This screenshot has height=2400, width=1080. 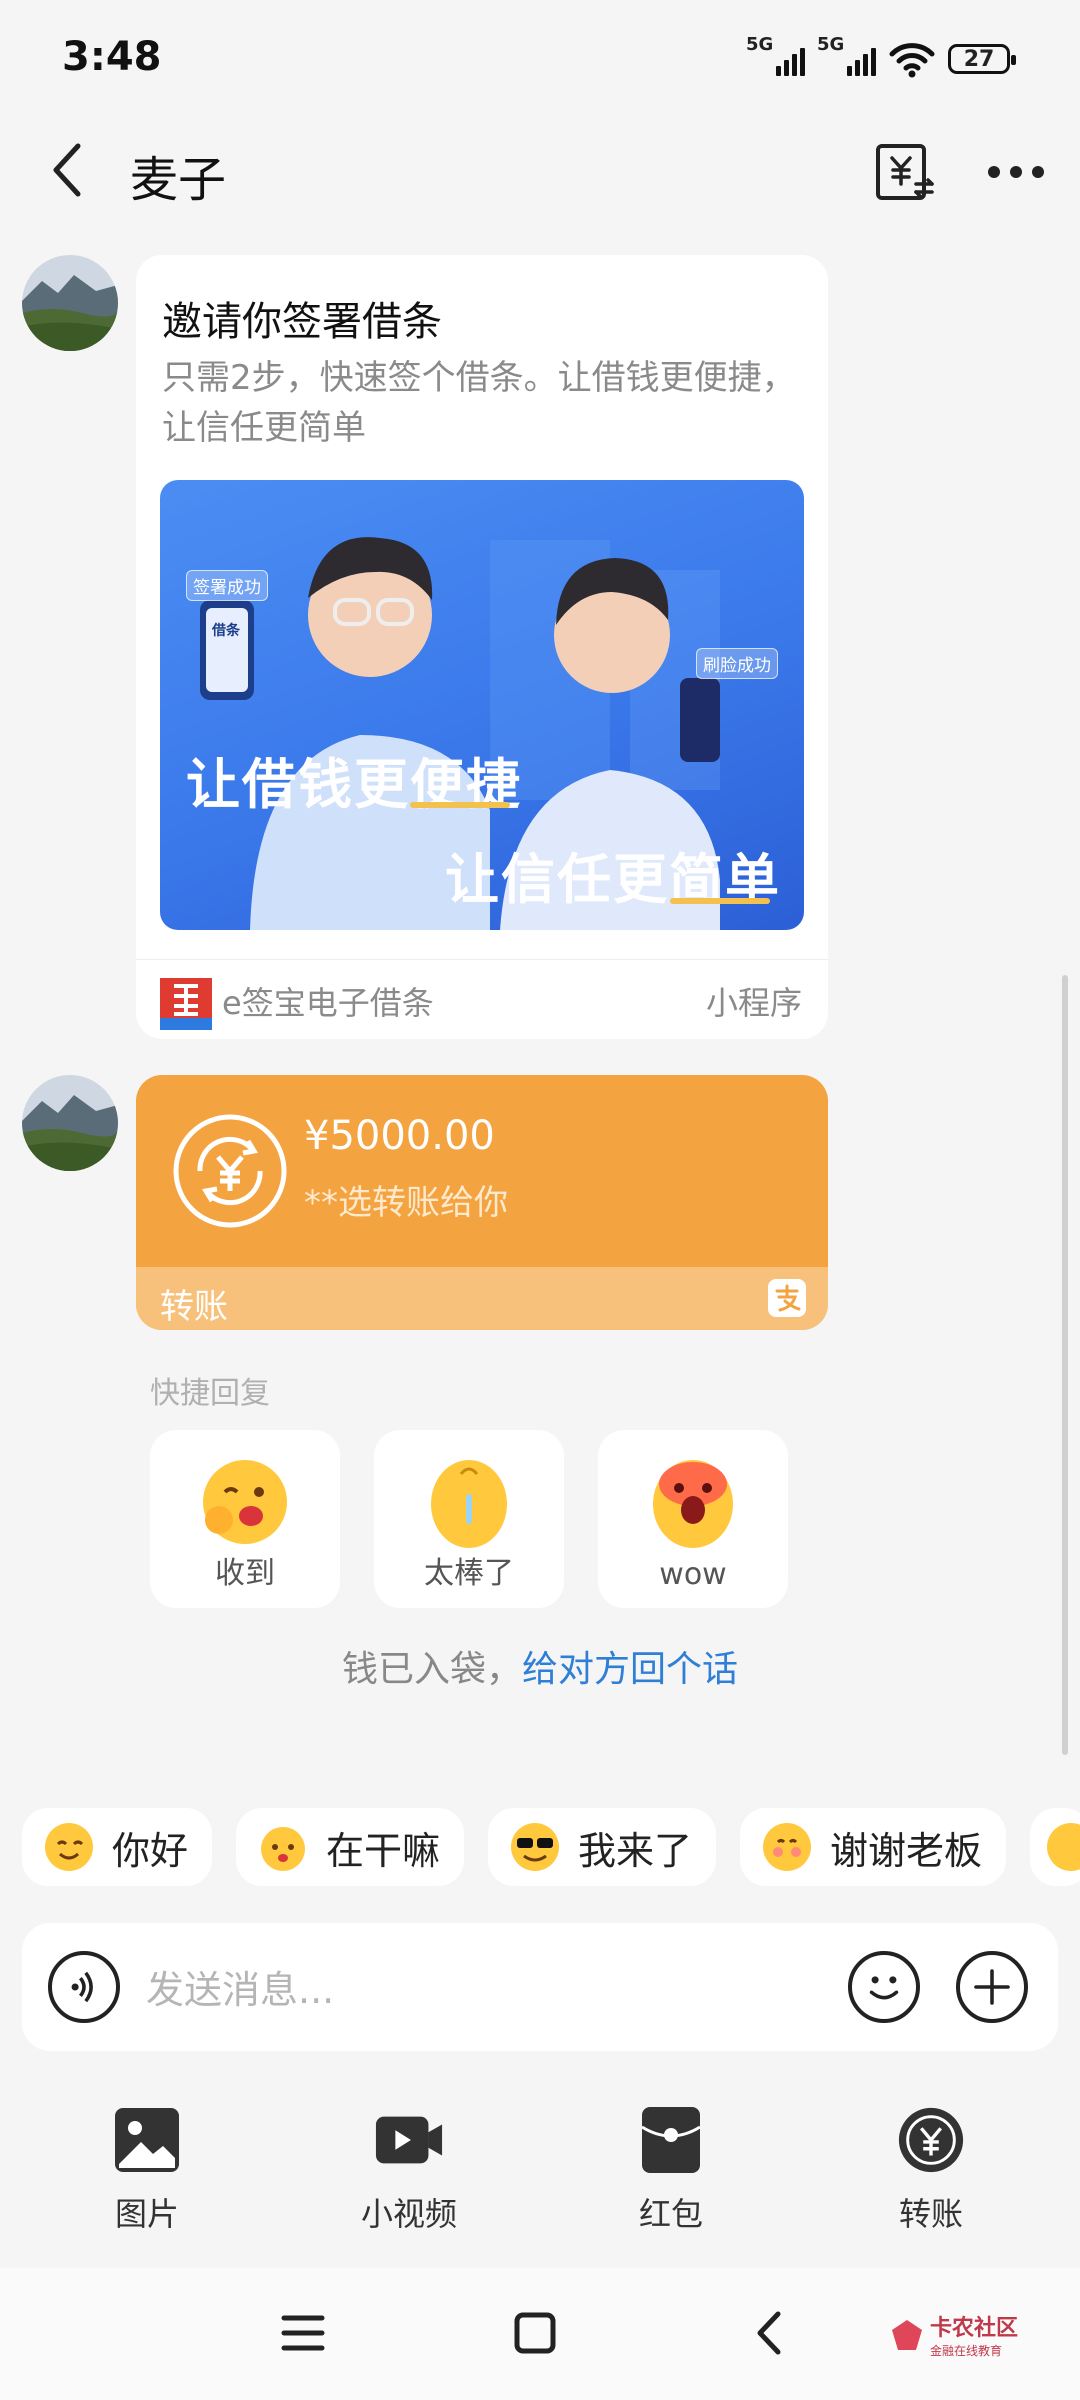 What do you see at coordinates (535, 1847) in the screenshot?
I see `sunglasses-emoji-icon` at bounding box center [535, 1847].